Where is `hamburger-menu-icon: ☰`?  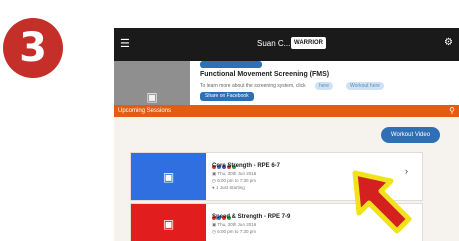 hamburger-menu-icon: ☰ is located at coordinates (125, 44).